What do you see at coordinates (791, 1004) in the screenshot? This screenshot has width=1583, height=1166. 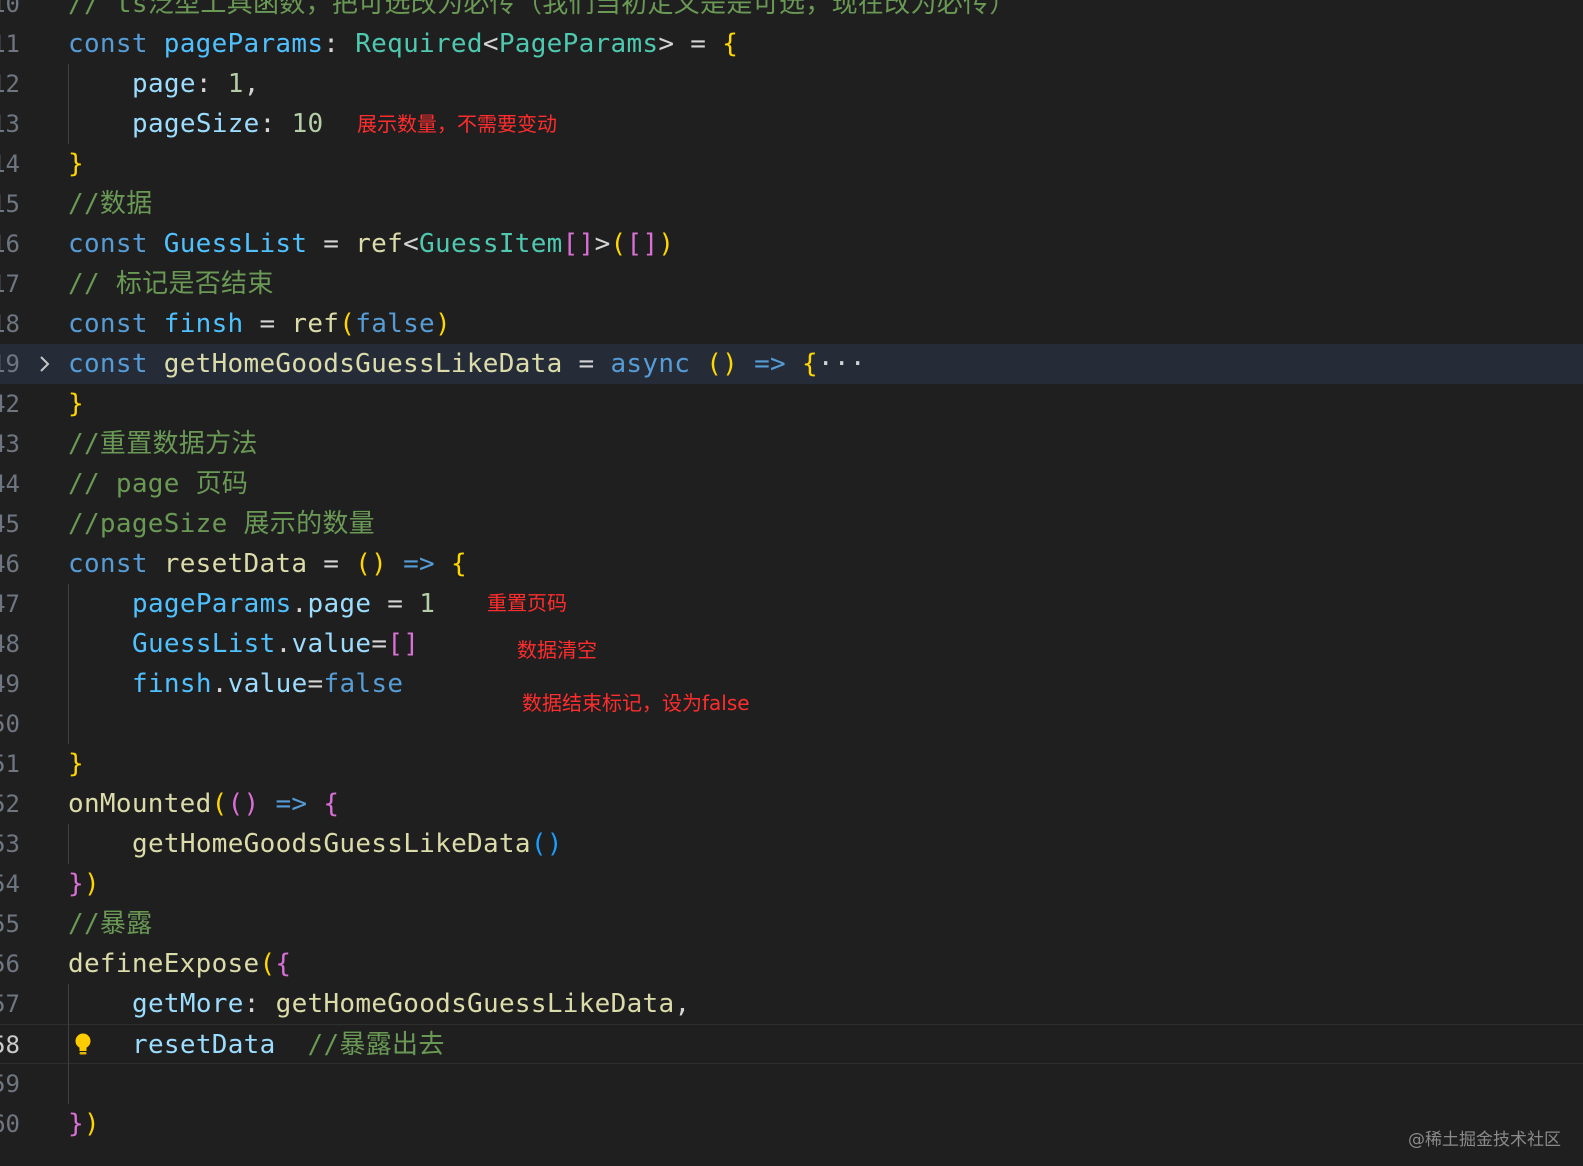 I see `code-line: 57 getMore: getHomeGoodsGuessLikeData,` at bounding box center [791, 1004].